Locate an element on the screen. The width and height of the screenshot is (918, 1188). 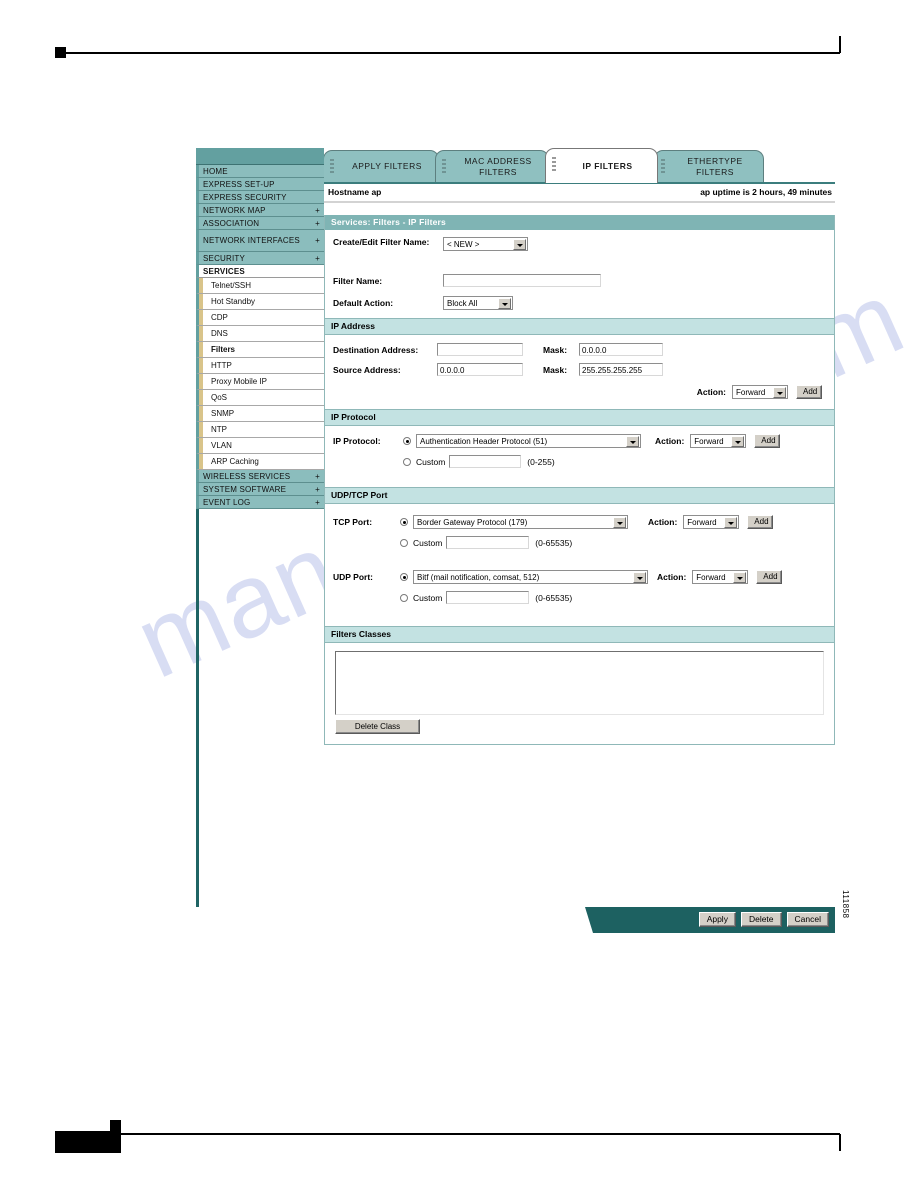
uptime-label: ap uptime is 2 hours, 49 minutes is located at coordinates (766, 192).